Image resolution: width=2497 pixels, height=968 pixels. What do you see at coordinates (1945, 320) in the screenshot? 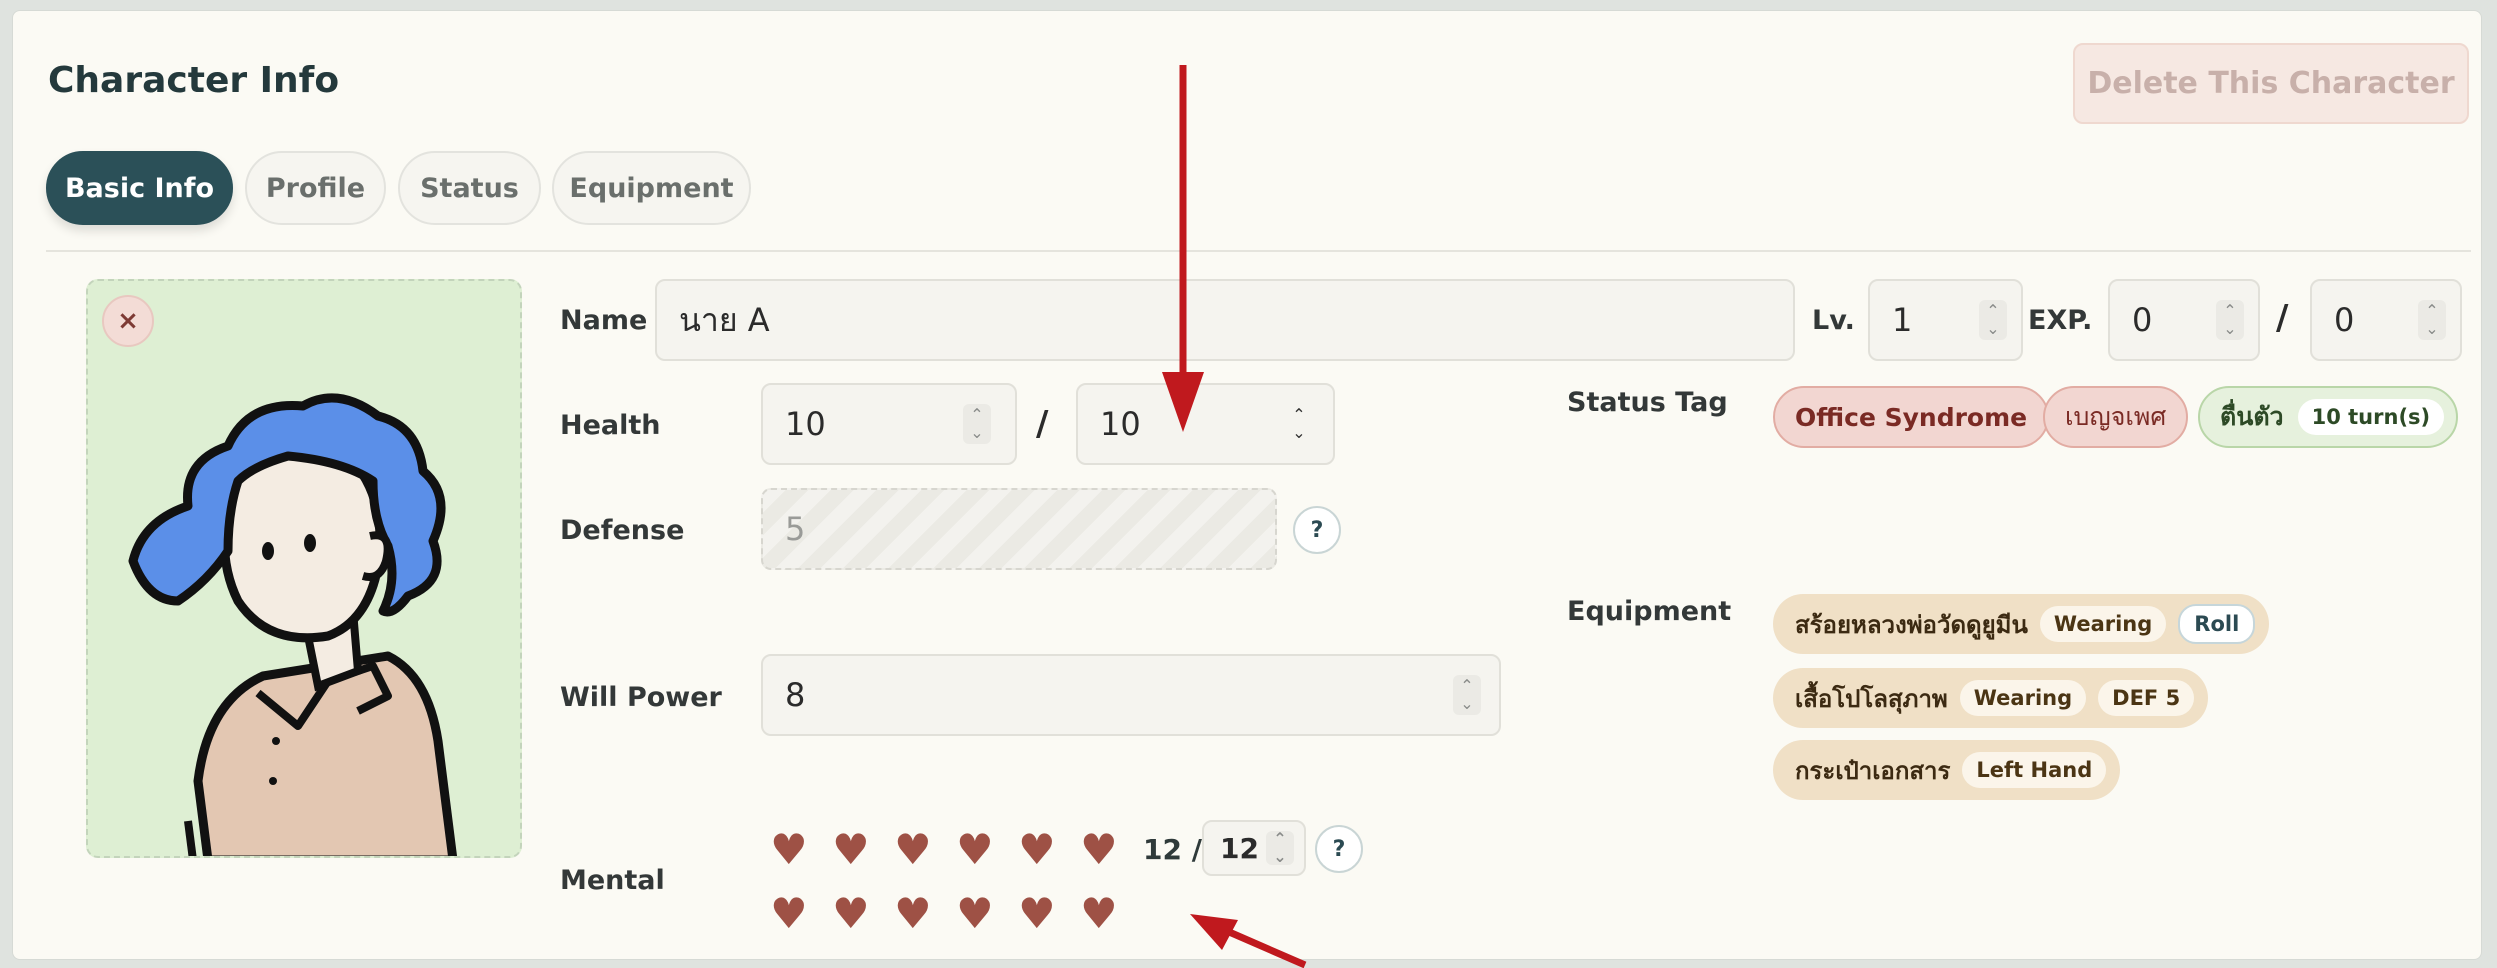
I see `level-input: 1 ⌃ ⌄` at bounding box center [1945, 320].